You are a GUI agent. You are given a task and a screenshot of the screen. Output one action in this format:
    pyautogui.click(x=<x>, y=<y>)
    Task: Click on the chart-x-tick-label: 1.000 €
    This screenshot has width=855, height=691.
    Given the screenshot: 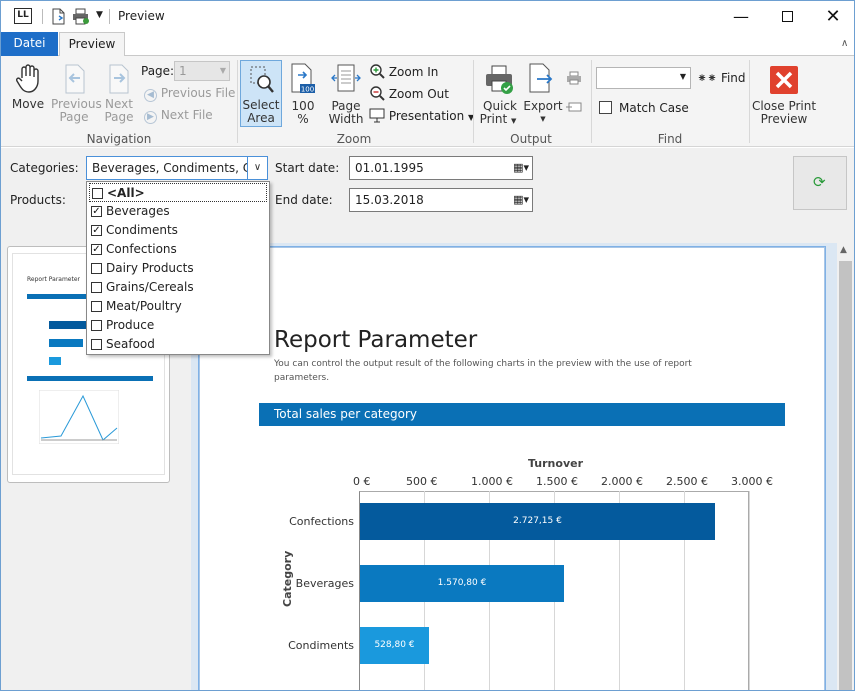 What is the action you would take?
    pyautogui.click(x=492, y=481)
    